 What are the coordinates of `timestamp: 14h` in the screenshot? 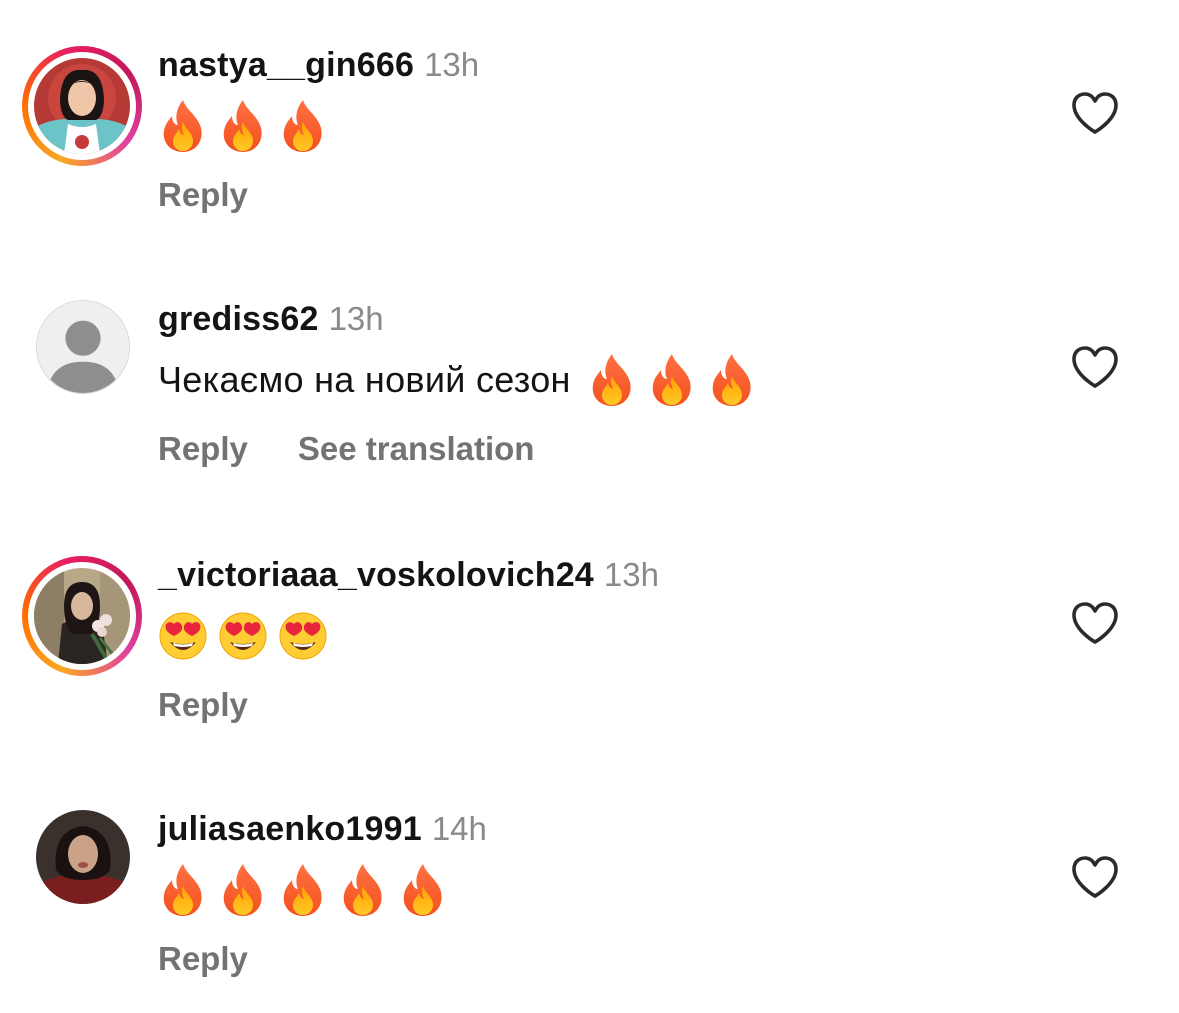 It's located at (459, 828).